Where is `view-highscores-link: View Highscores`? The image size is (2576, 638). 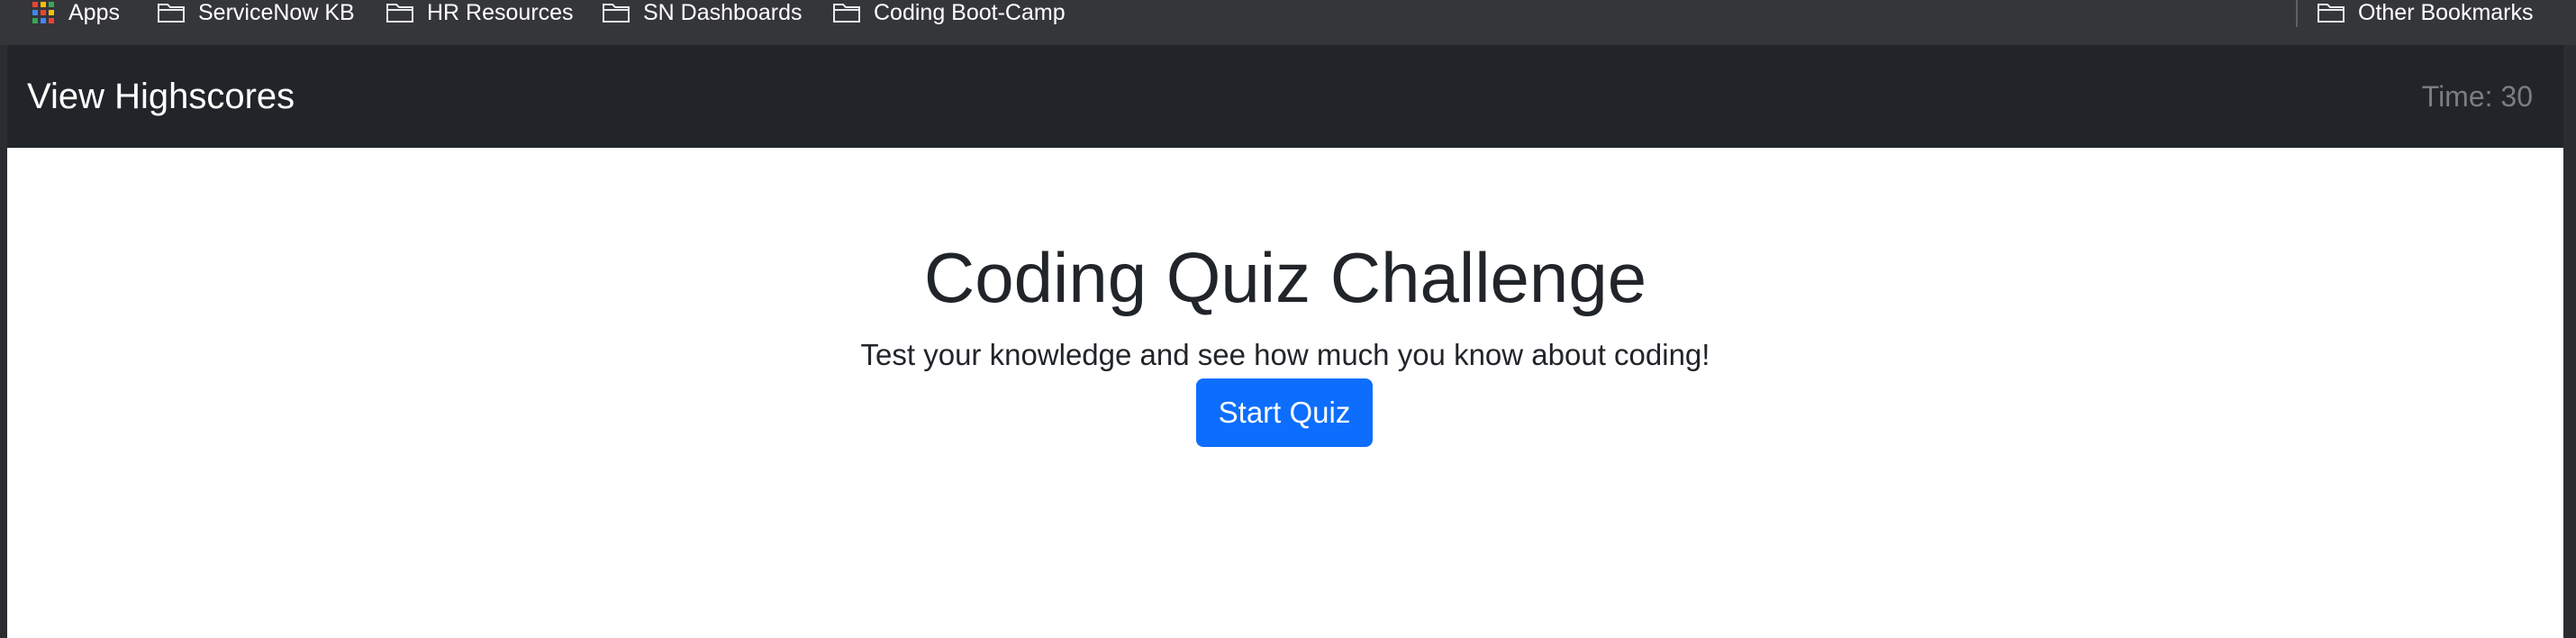 view-highscores-link: View Highscores is located at coordinates (161, 96).